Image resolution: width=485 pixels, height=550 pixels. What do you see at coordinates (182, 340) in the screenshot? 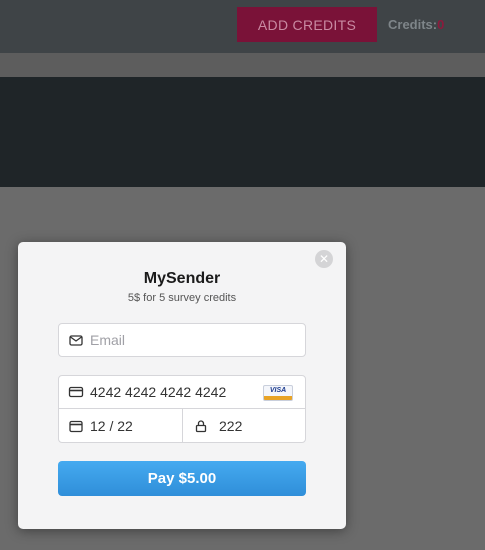
I see `email-field: Email` at bounding box center [182, 340].